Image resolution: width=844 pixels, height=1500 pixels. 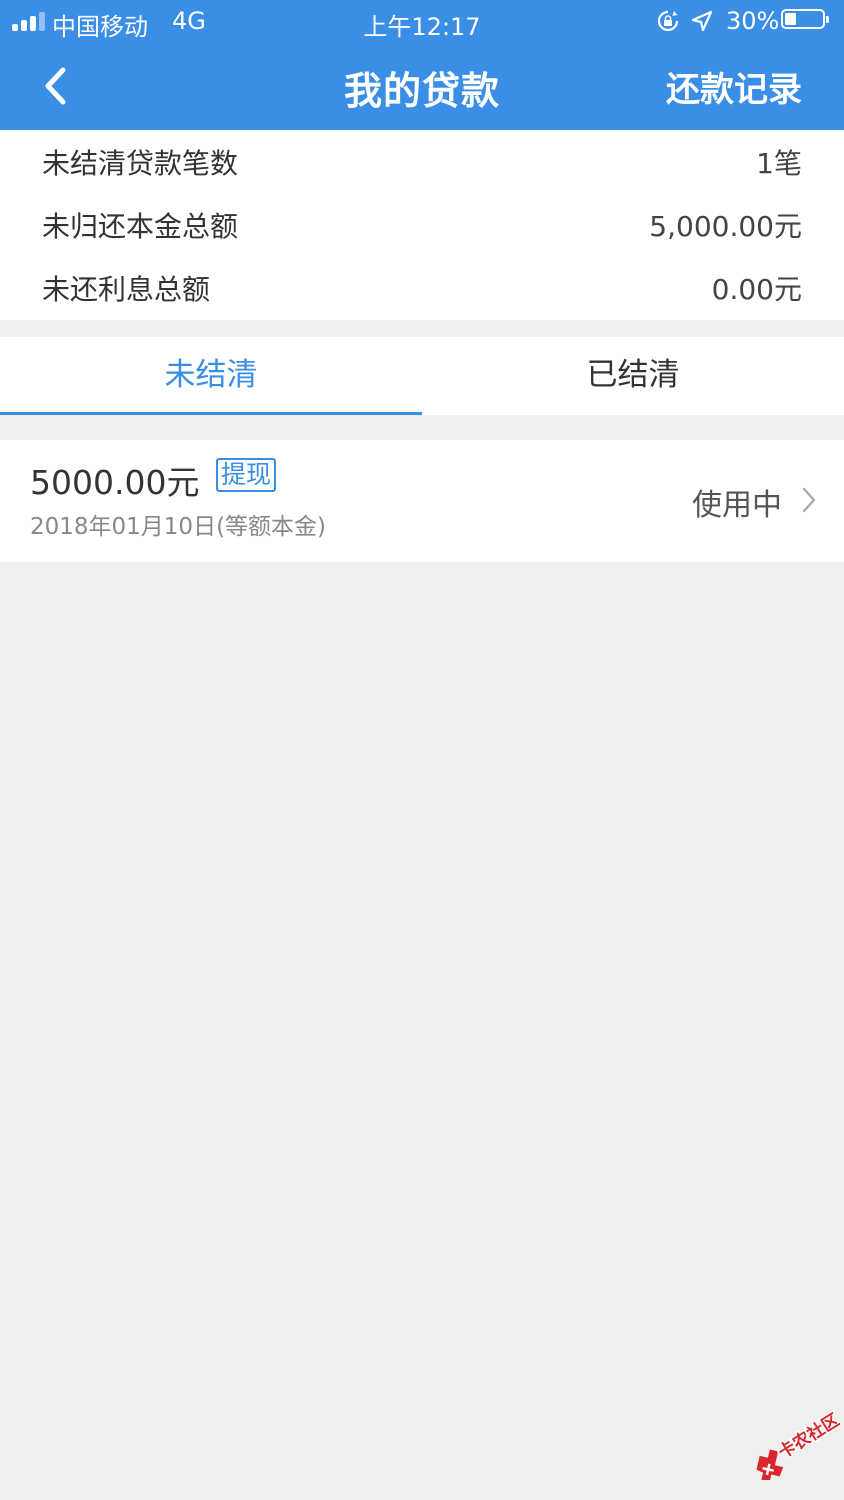 What do you see at coordinates (422, 501) in the screenshot?
I see `loan-list-item: 5000.00元 提现 2018年01月10日(等额本金) 使用中` at bounding box center [422, 501].